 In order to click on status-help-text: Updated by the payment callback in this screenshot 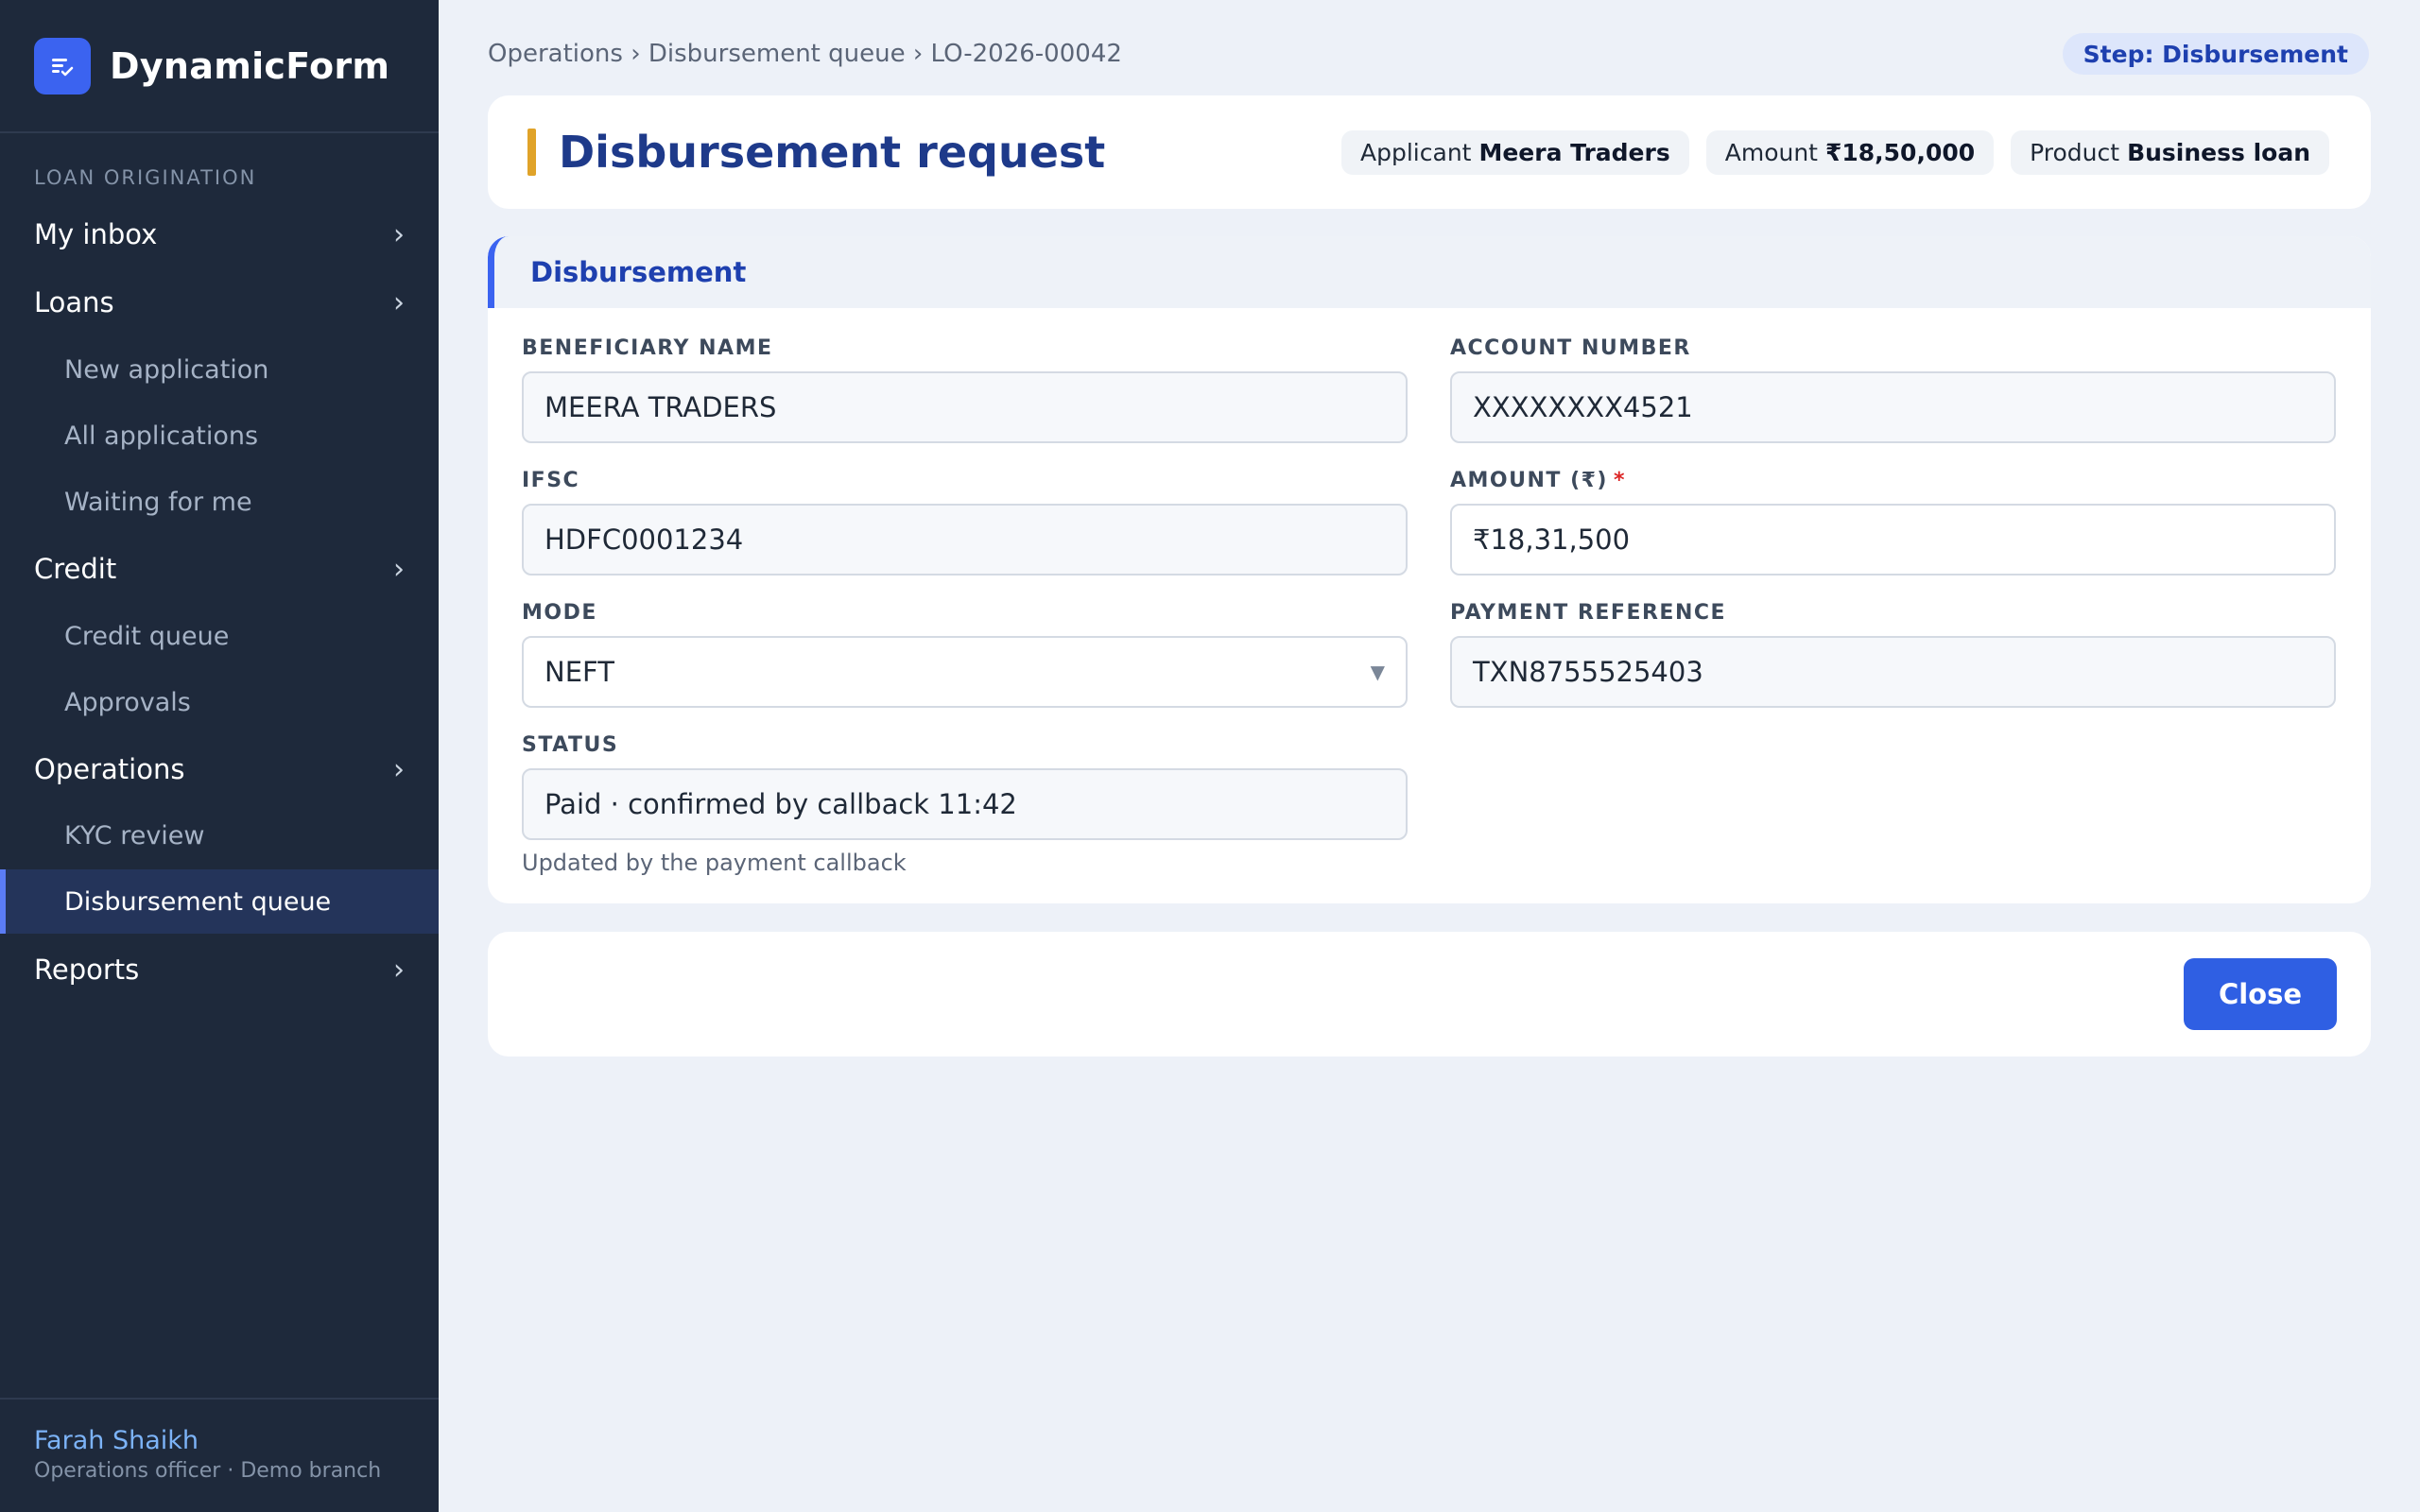, I will do `click(714, 863)`.